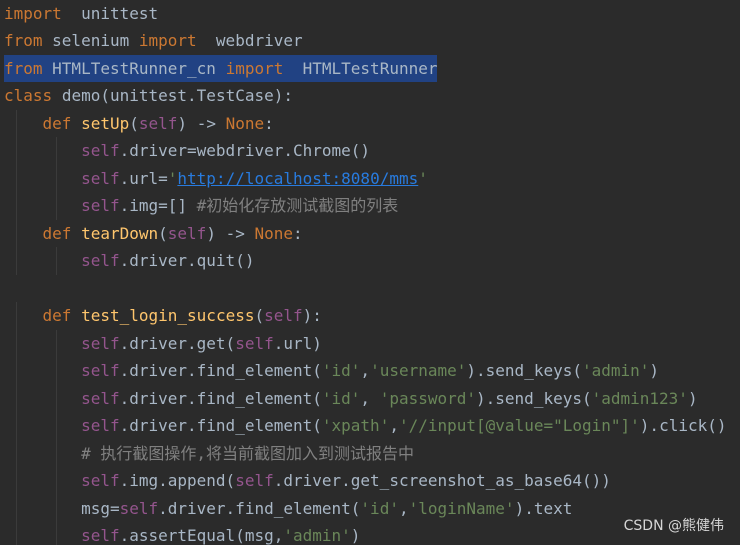 This screenshot has width=740, height=545. I want to click on code-line: self.driver.get(self.url), so click(370, 343).